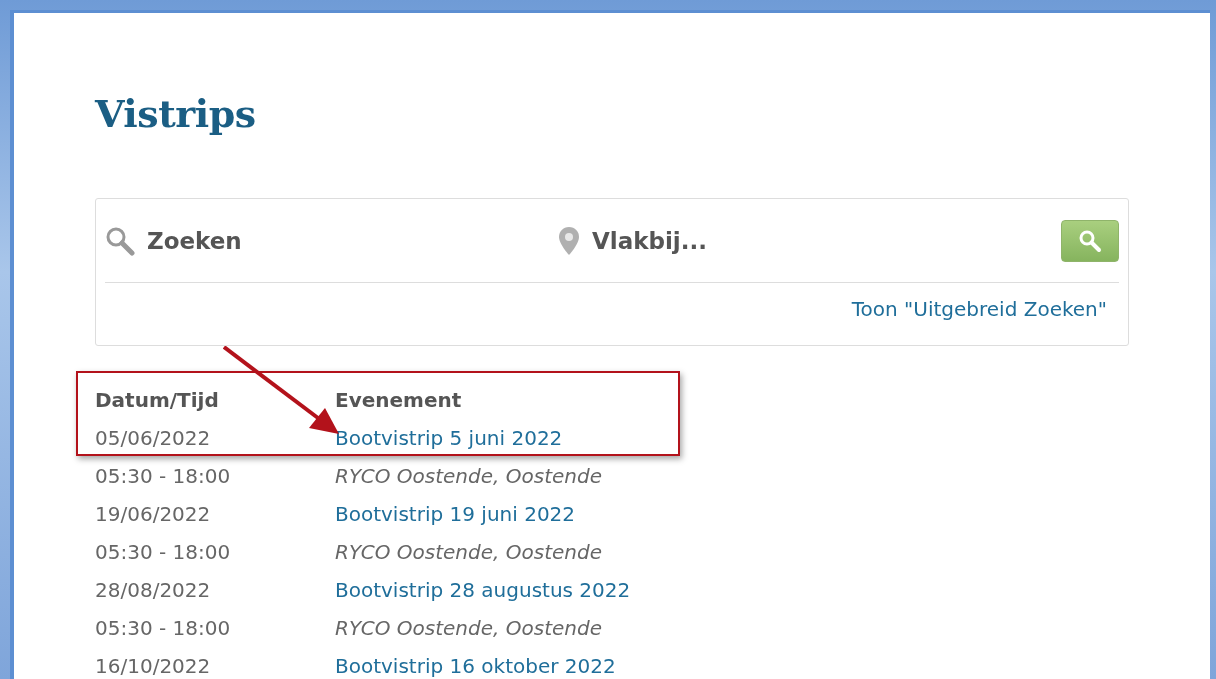 This screenshot has width=1216, height=679. I want to click on event-date: 16/10/2022, so click(153, 666).